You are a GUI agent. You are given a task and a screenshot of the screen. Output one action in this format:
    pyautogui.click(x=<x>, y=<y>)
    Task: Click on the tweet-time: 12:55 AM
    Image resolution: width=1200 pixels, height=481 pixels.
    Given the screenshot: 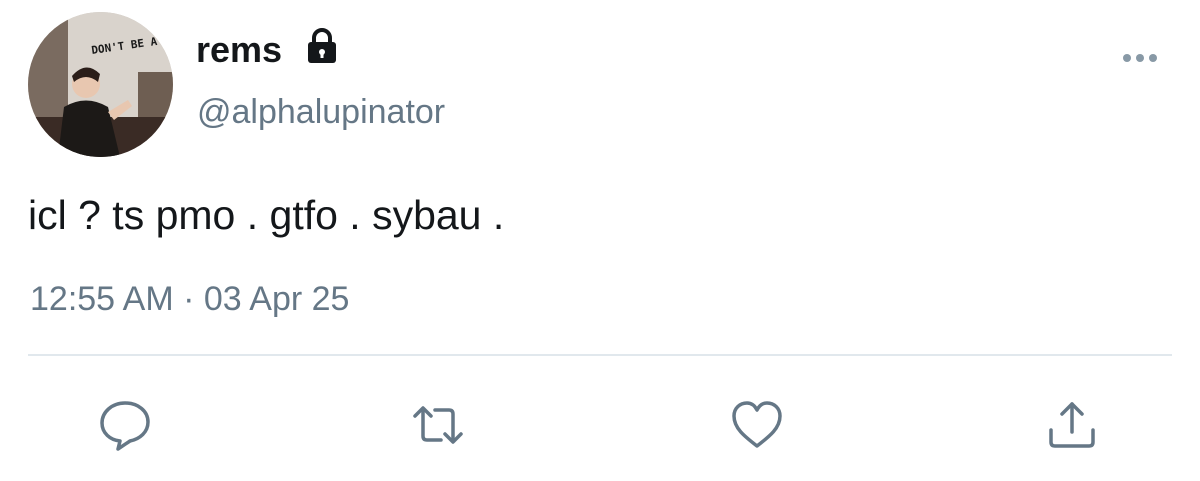 What is the action you would take?
    pyautogui.click(x=102, y=299)
    